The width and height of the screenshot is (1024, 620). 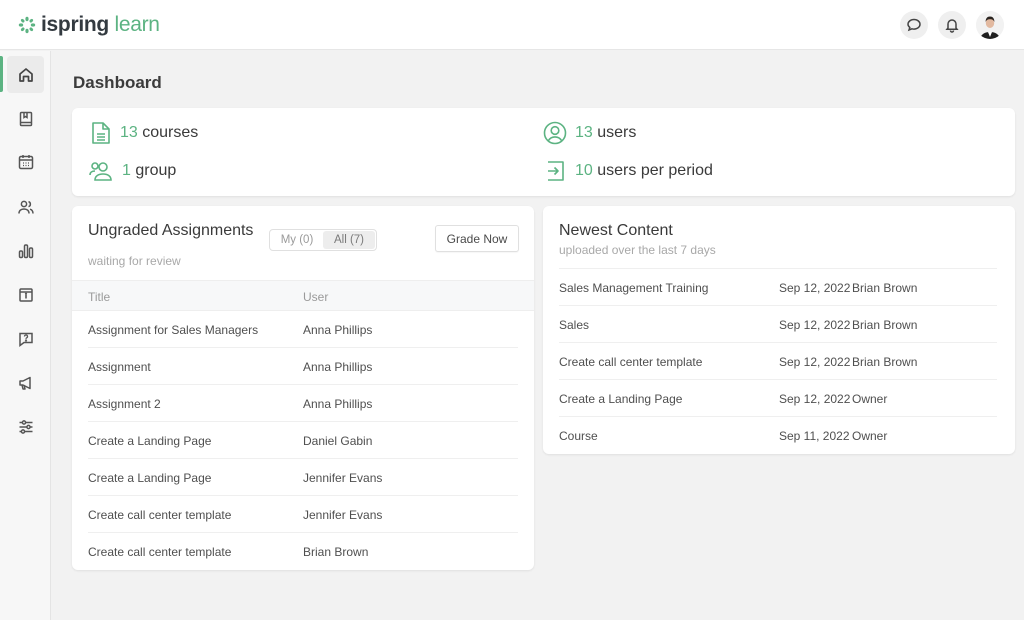 What do you see at coordinates (134, 261) in the screenshot?
I see `ungraded-subtitle: waiting for review` at bounding box center [134, 261].